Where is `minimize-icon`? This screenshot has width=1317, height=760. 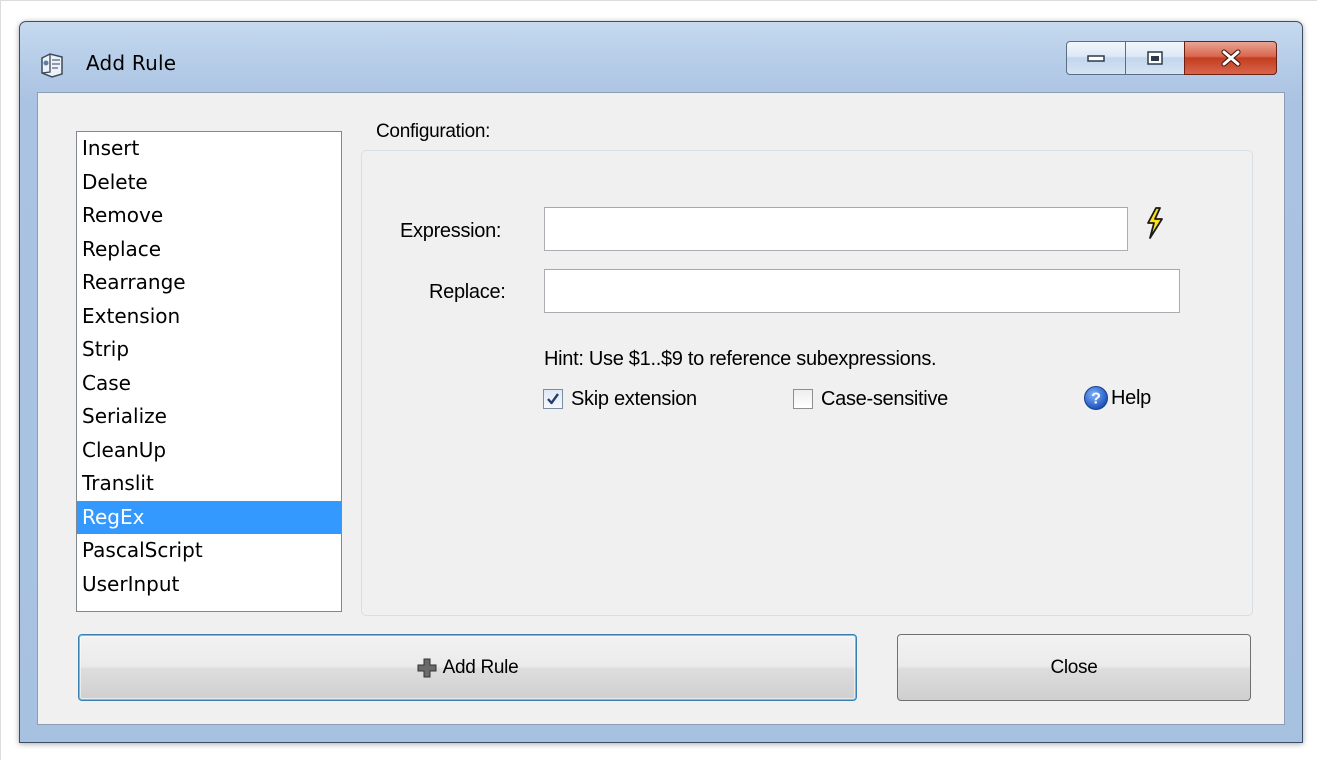 minimize-icon is located at coordinates (1096, 58).